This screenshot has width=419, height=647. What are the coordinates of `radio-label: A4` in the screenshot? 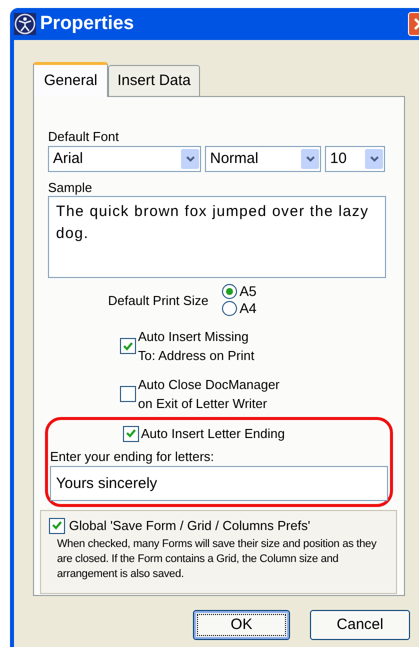 It's located at (248, 308).